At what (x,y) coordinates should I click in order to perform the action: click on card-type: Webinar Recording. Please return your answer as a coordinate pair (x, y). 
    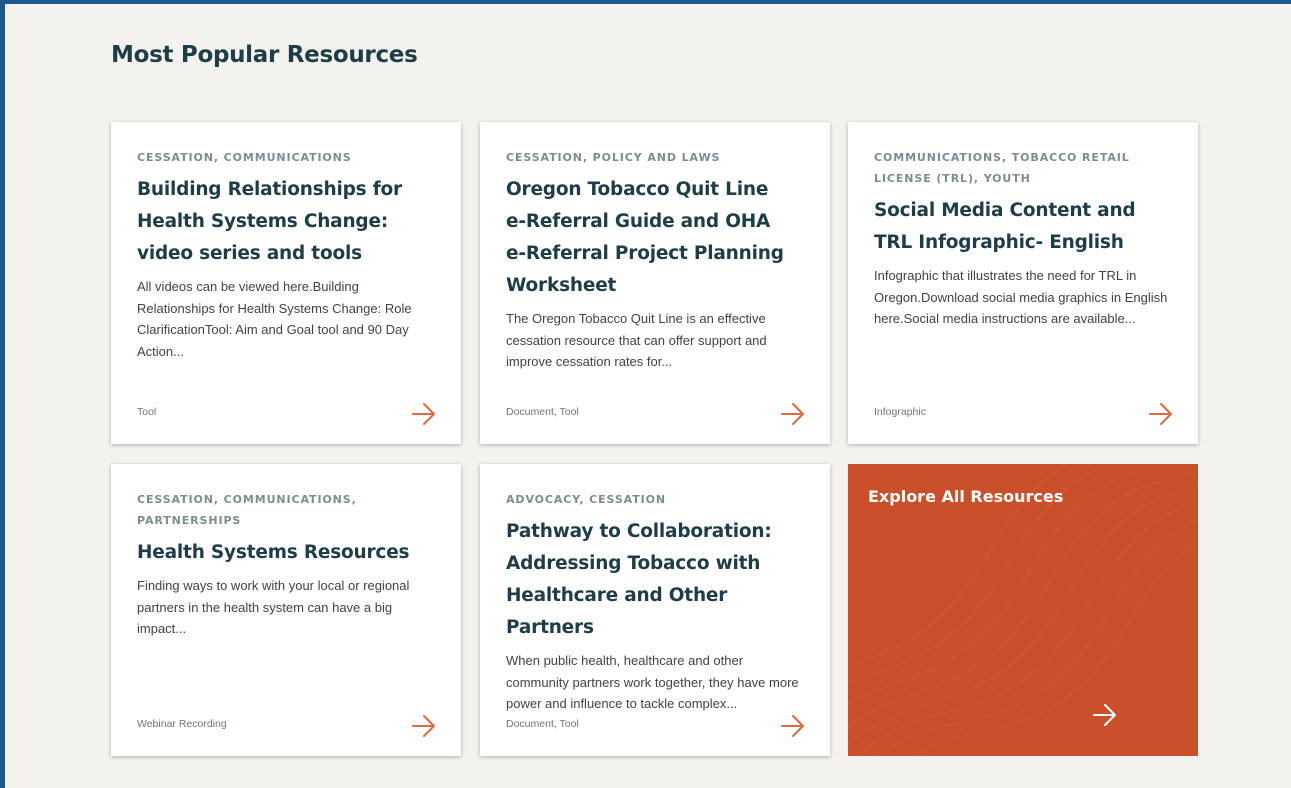
    Looking at the image, I should click on (182, 724).